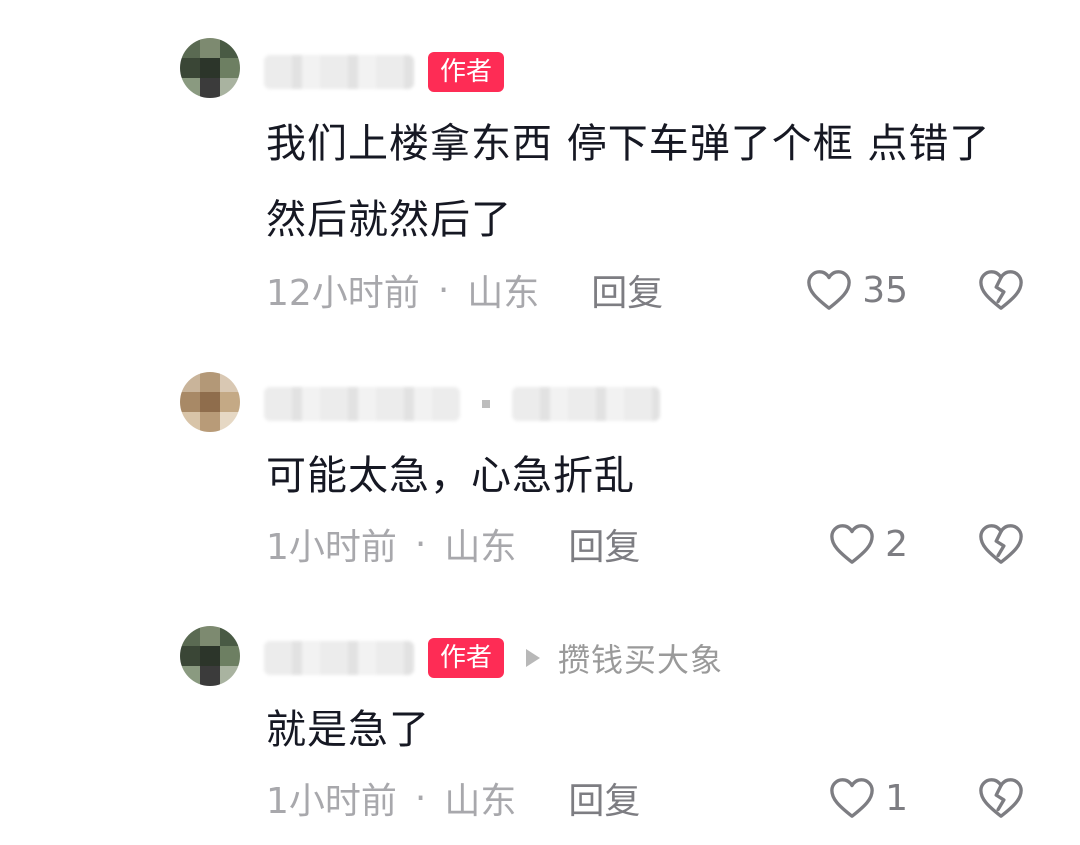 This screenshot has width=1080, height=845. I want to click on comment-header: 作者 攒钱买大象, so click(493, 658).